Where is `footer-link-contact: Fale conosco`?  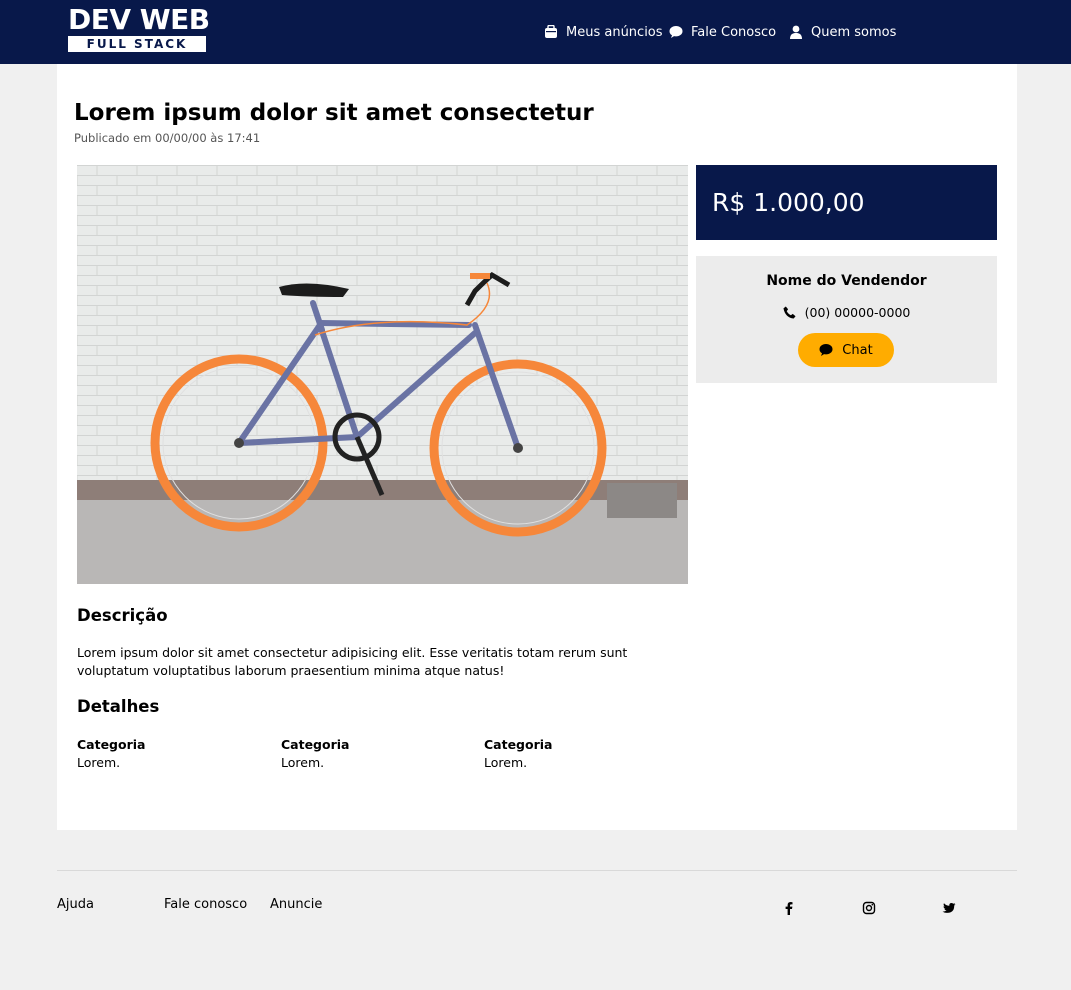 footer-link-contact: Fale conosco is located at coordinates (205, 904).